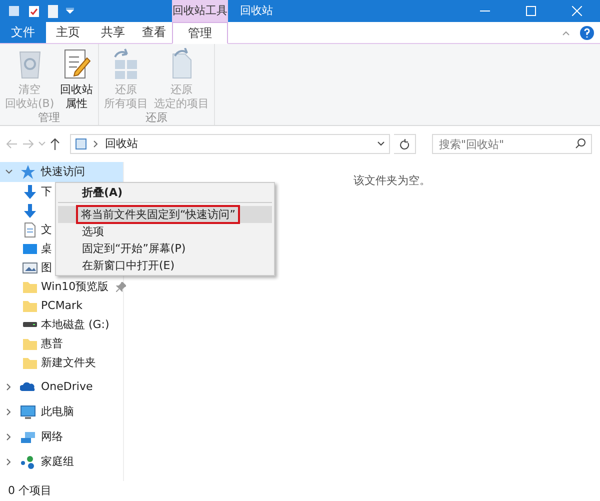 The image size is (600, 501). What do you see at coordinates (392, 181) in the screenshot?
I see `empty-folder-message: 该文件夹为空。` at bounding box center [392, 181].